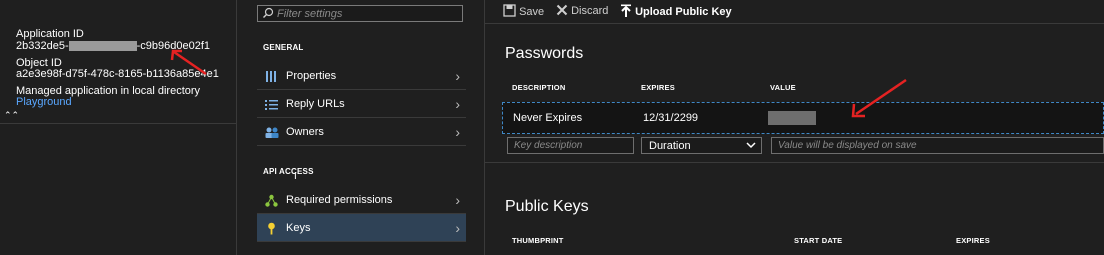 The image size is (1104, 255). Describe the element at coordinates (847, 145) in the screenshot. I see `key-value-placeholder: Value will be displayed on save` at that location.